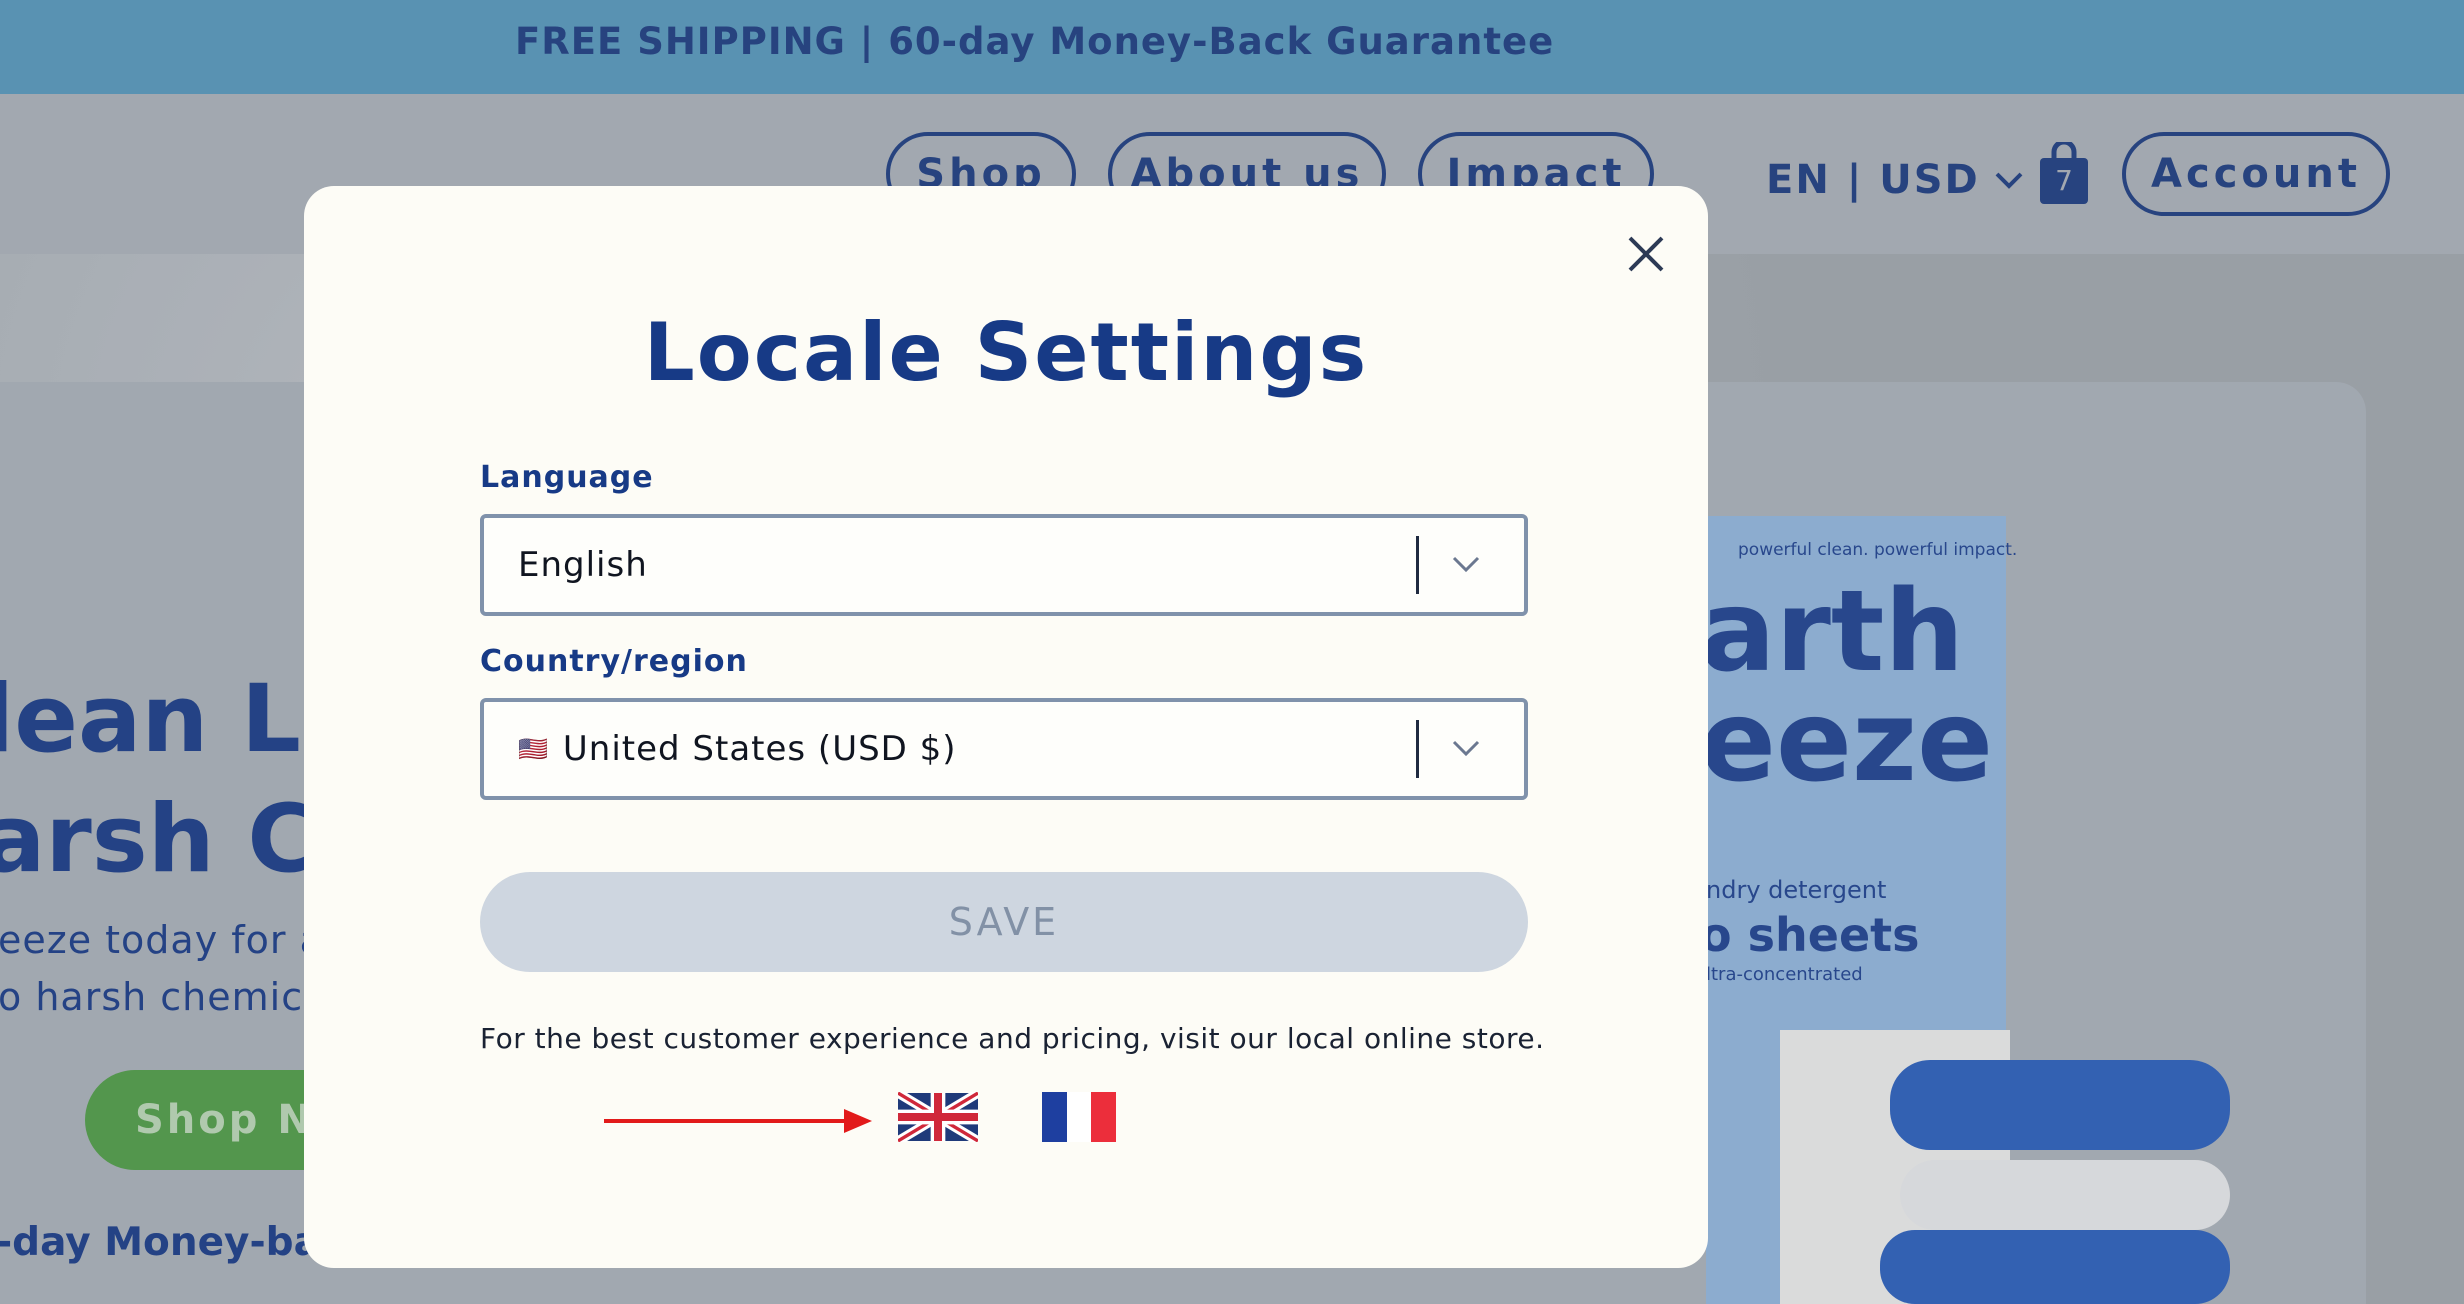  What do you see at coordinates (1079, 1117) in the screenshot?
I see `france-flag-icon` at bounding box center [1079, 1117].